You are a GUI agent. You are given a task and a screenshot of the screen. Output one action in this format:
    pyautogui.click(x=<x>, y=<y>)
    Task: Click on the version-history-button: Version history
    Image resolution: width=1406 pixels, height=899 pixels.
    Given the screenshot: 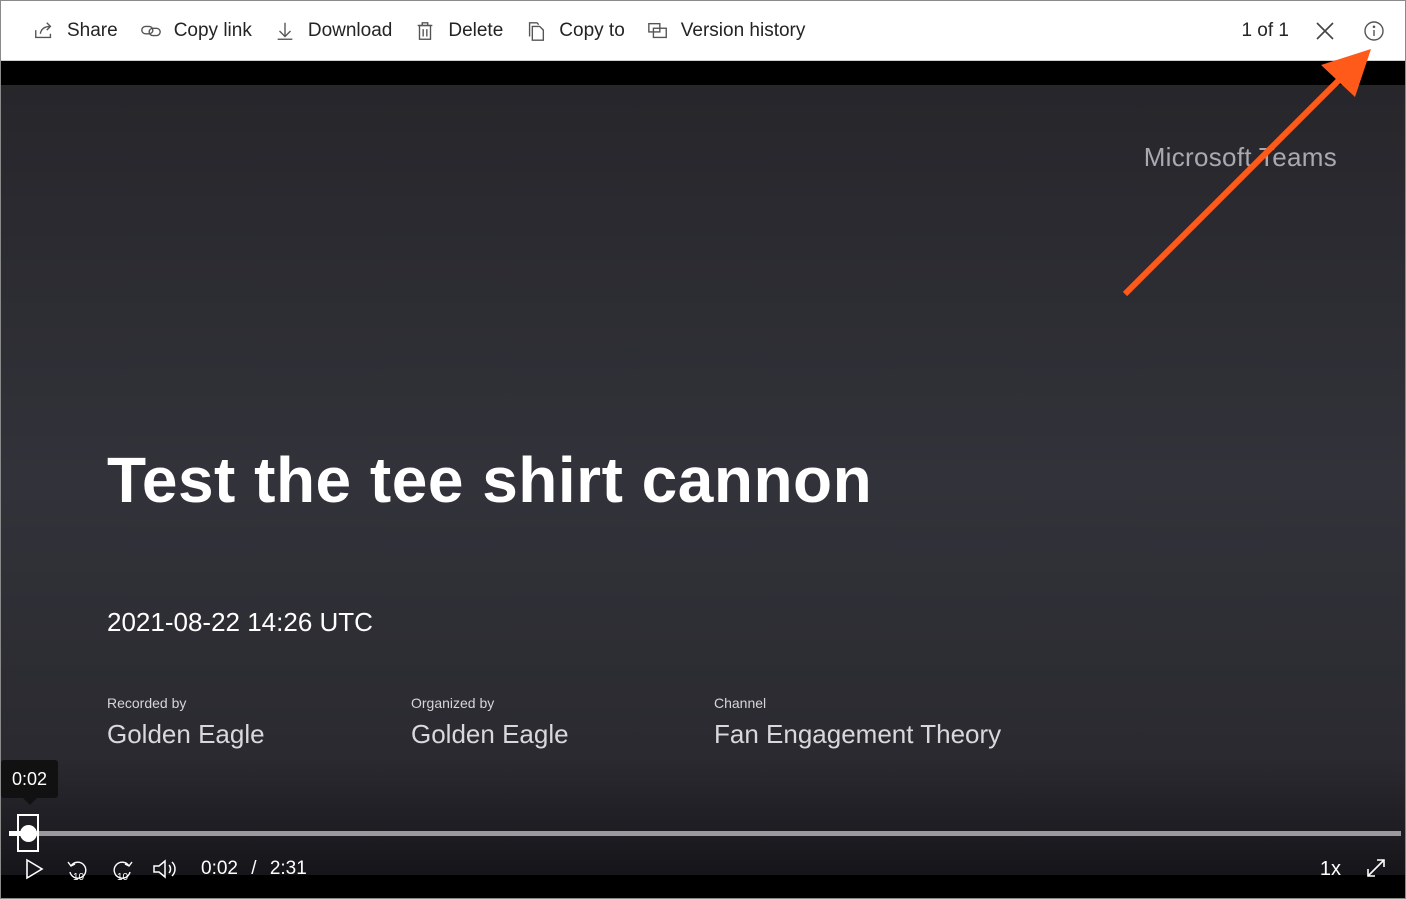 What is the action you would take?
    pyautogui.click(x=726, y=31)
    